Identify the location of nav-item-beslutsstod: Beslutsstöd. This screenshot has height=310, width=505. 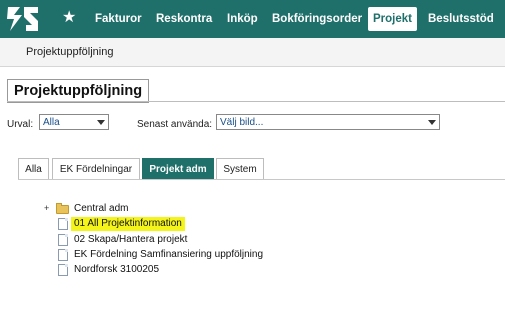
(461, 19).